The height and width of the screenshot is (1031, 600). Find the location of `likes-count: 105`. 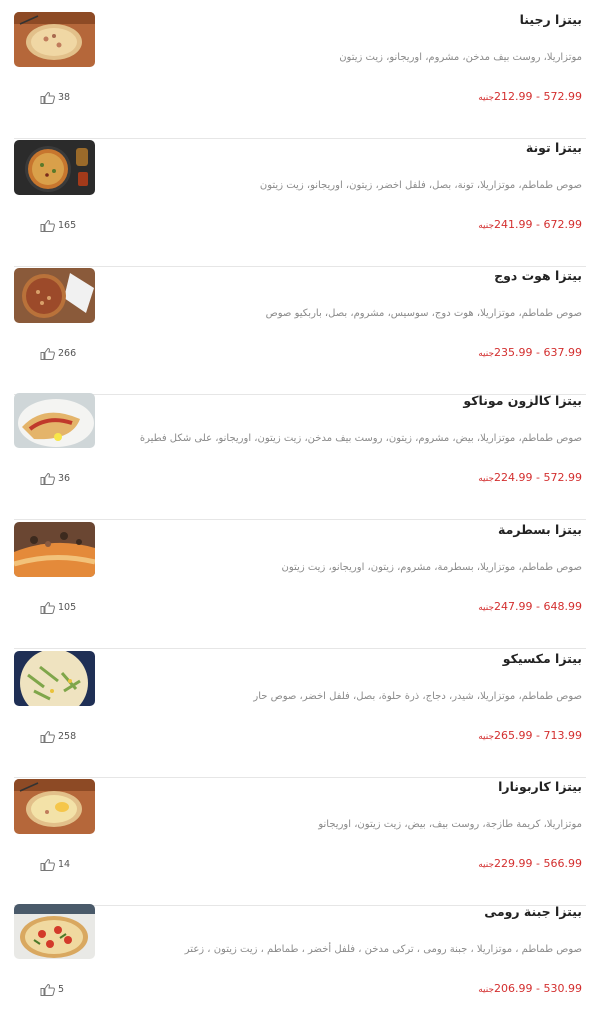

likes-count: 105 is located at coordinates (67, 607).